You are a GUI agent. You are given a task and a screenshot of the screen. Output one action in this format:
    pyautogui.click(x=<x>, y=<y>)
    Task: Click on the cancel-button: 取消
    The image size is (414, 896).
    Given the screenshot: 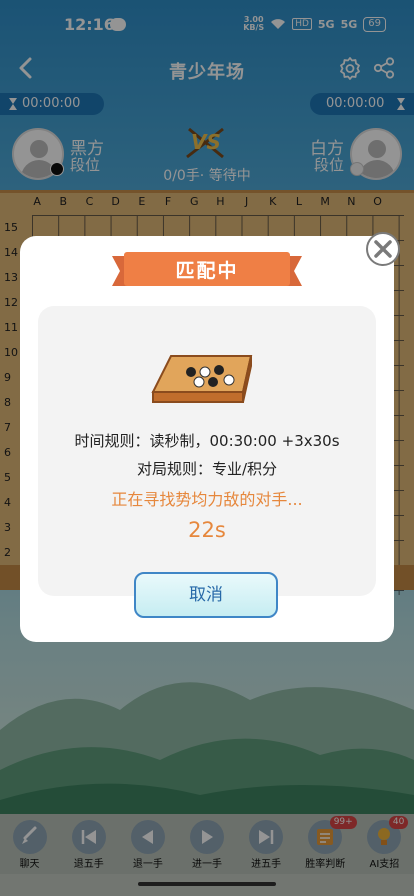 What is the action you would take?
    pyautogui.click(x=206, y=595)
    